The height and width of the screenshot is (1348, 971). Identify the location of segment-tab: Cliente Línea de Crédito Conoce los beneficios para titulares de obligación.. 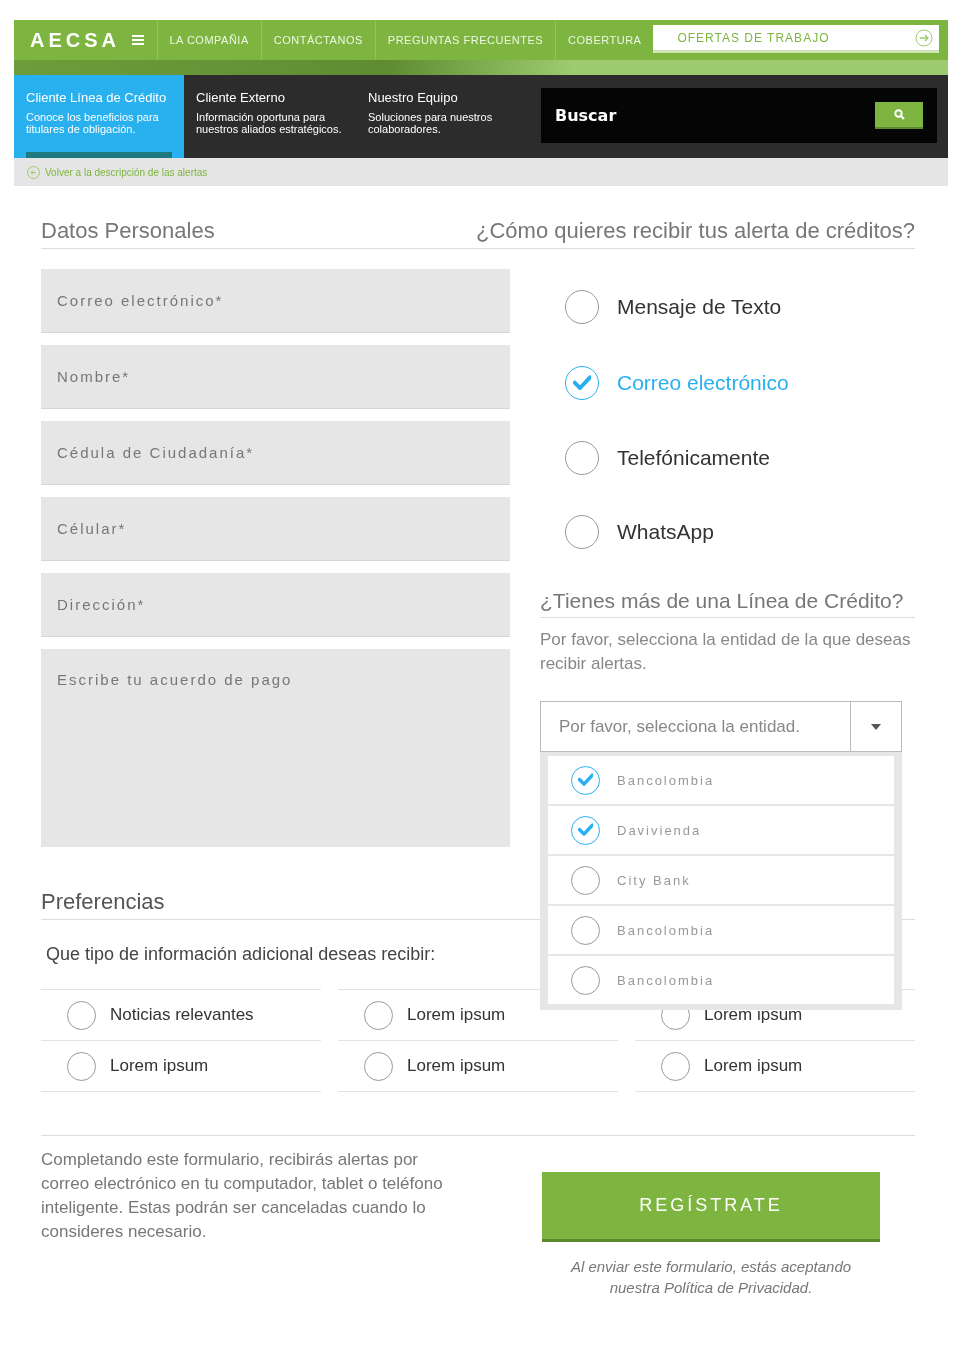
(99, 116).